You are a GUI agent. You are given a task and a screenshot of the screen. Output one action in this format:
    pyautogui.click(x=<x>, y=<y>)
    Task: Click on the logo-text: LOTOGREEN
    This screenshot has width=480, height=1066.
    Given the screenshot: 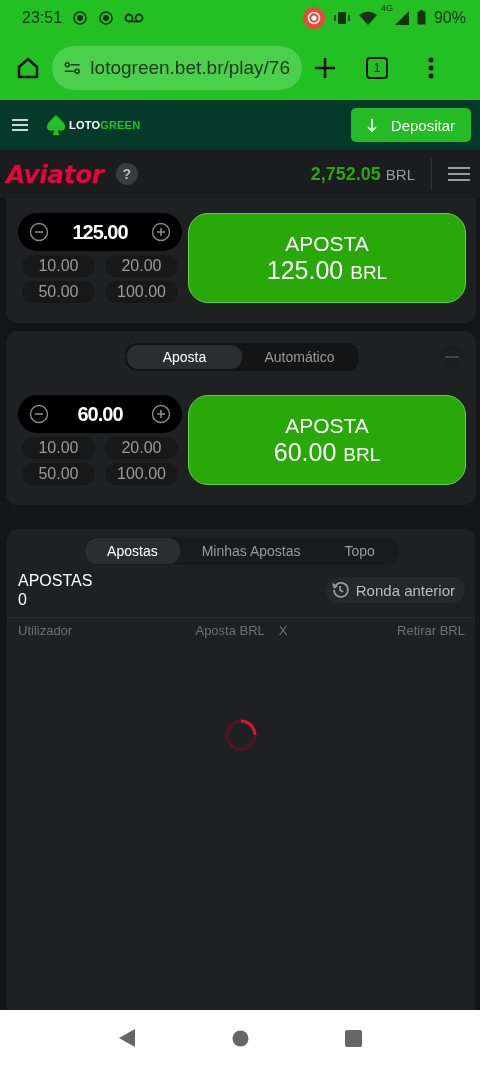 What is the action you would take?
    pyautogui.click(x=105, y=125)
    